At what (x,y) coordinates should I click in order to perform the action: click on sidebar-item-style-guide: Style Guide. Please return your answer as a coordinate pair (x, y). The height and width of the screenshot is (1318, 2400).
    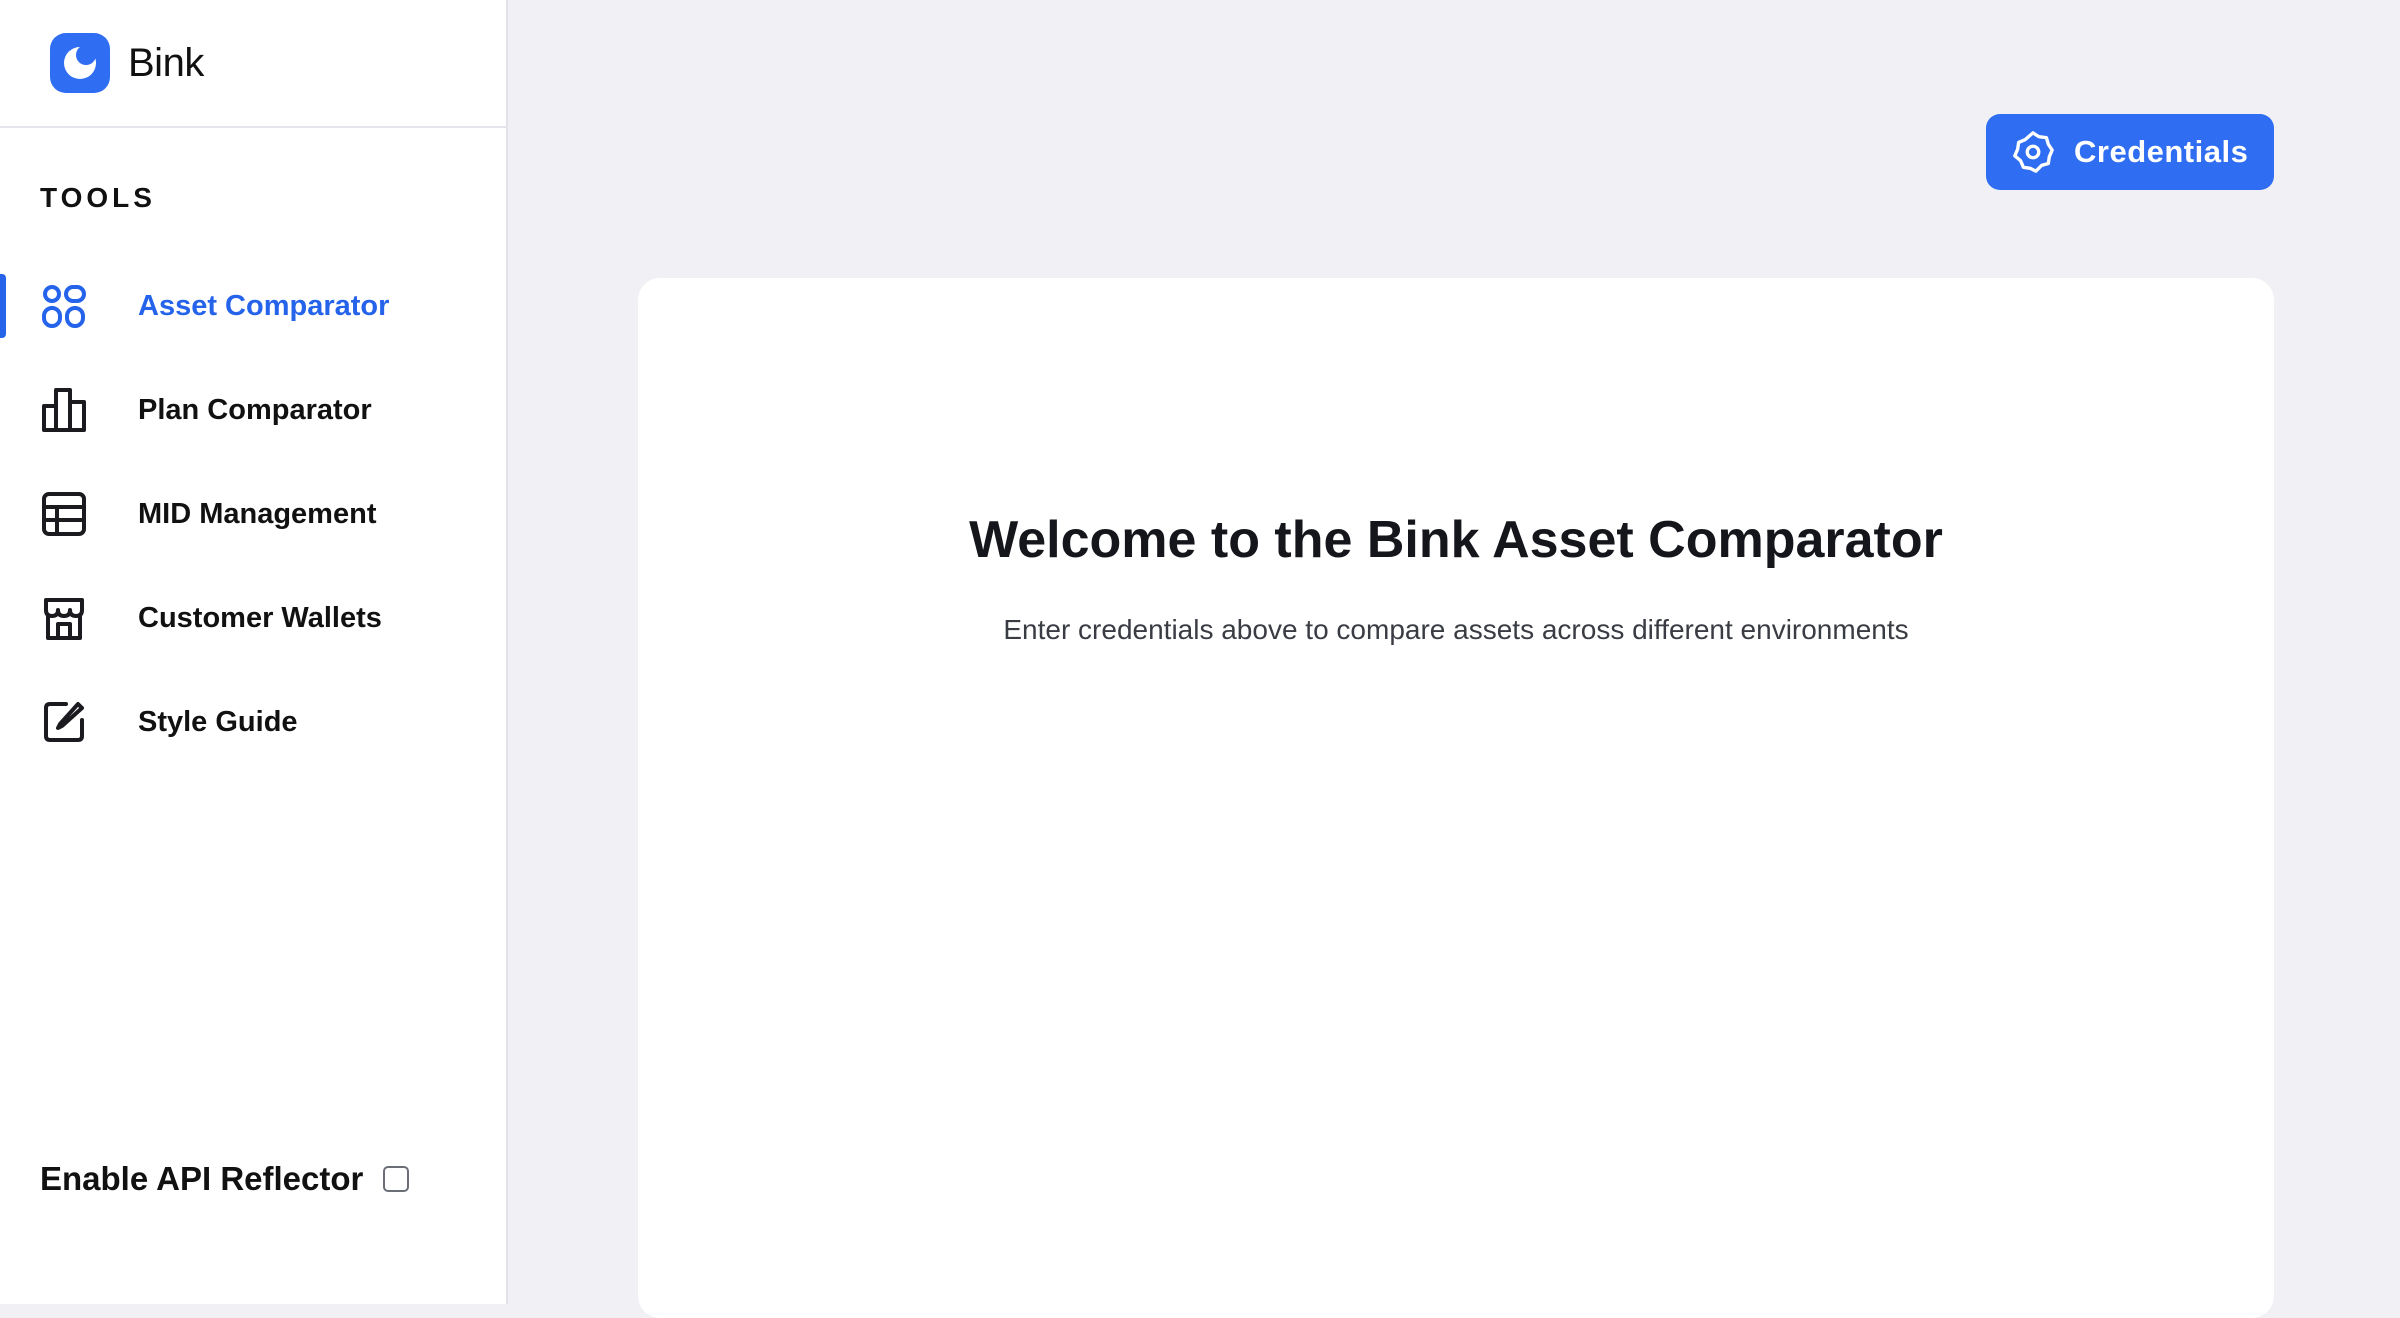
    Looking at the image, I should click on (253, 722).